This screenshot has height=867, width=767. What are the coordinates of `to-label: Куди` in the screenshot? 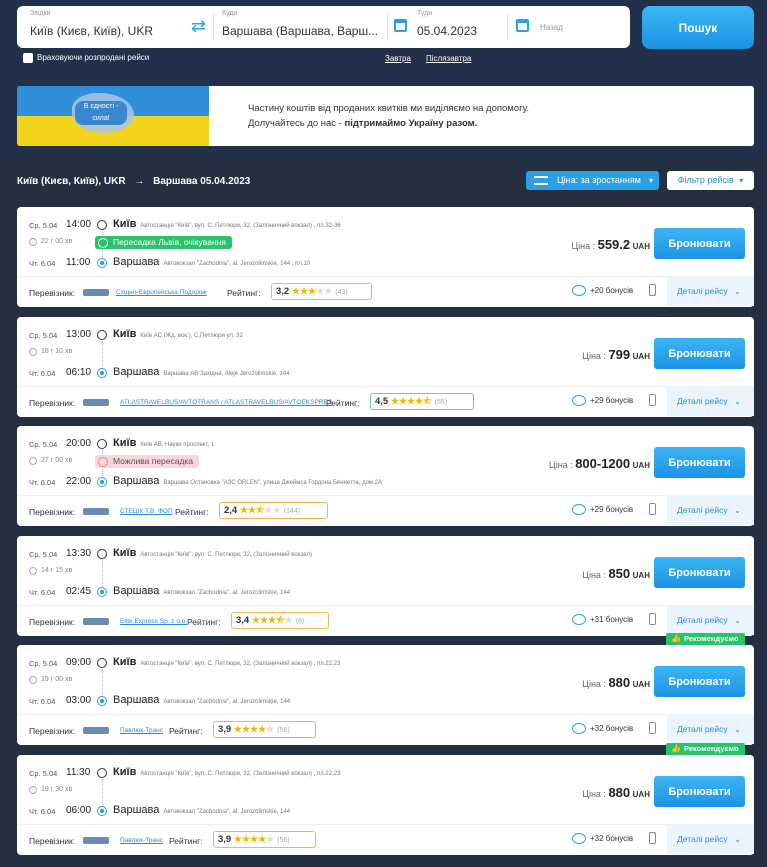 It's located at (230, 13).